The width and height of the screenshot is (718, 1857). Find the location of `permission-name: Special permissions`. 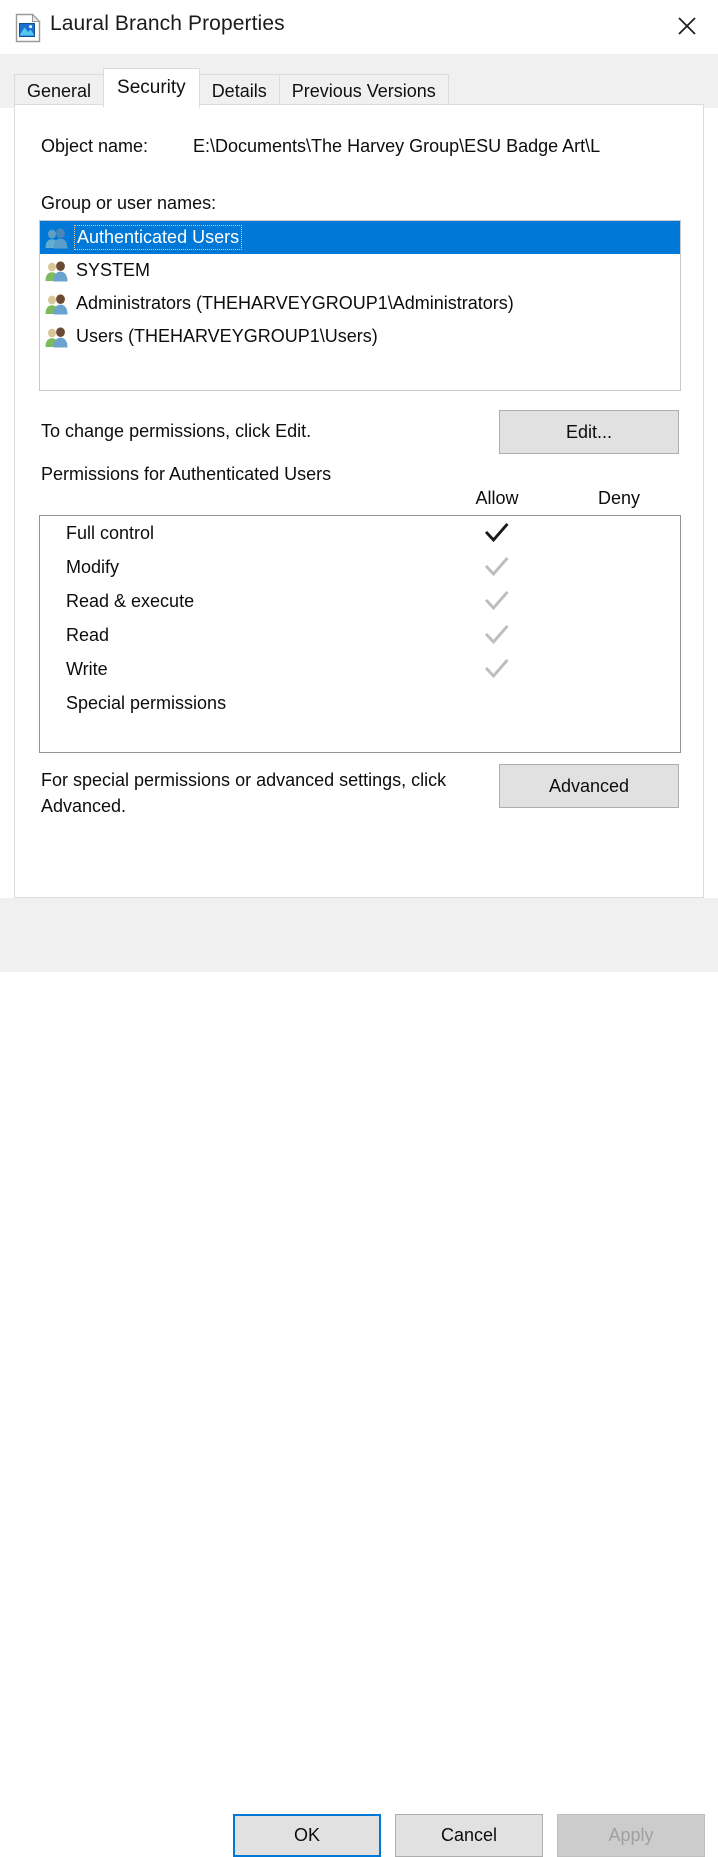

permission-name: Special permissions is located at coordinates (146, 702).